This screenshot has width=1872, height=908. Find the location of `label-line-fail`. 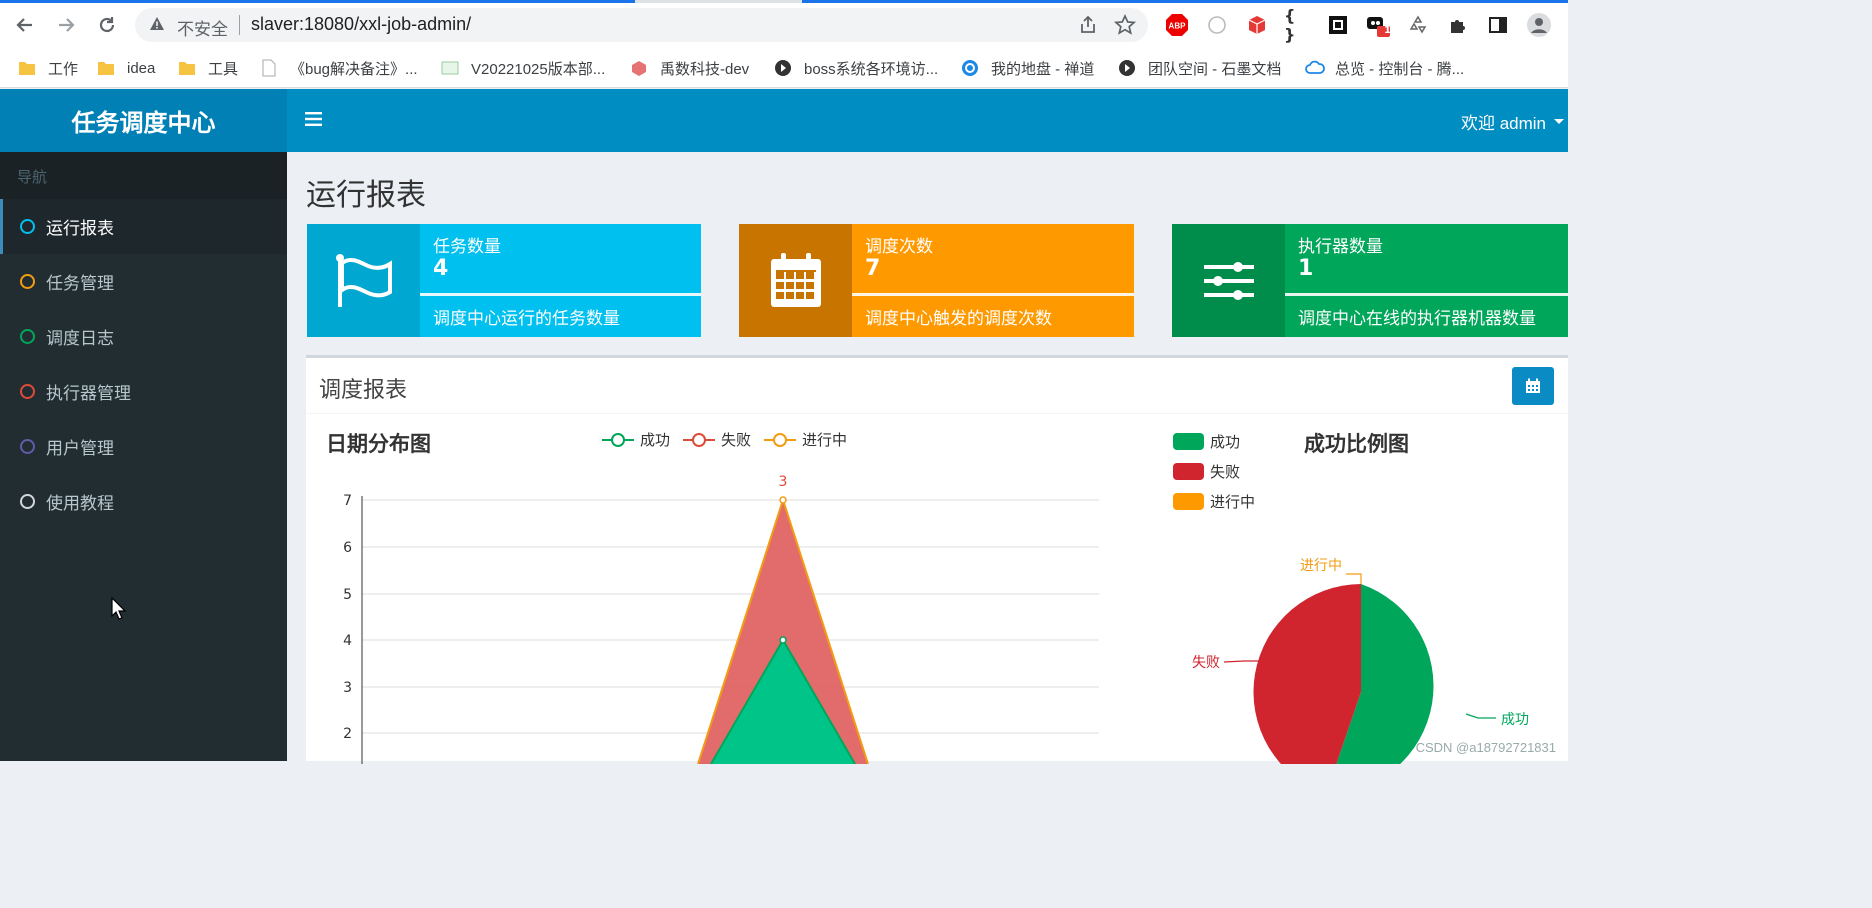

label-line-fail is located at coordinates (1241, 661).